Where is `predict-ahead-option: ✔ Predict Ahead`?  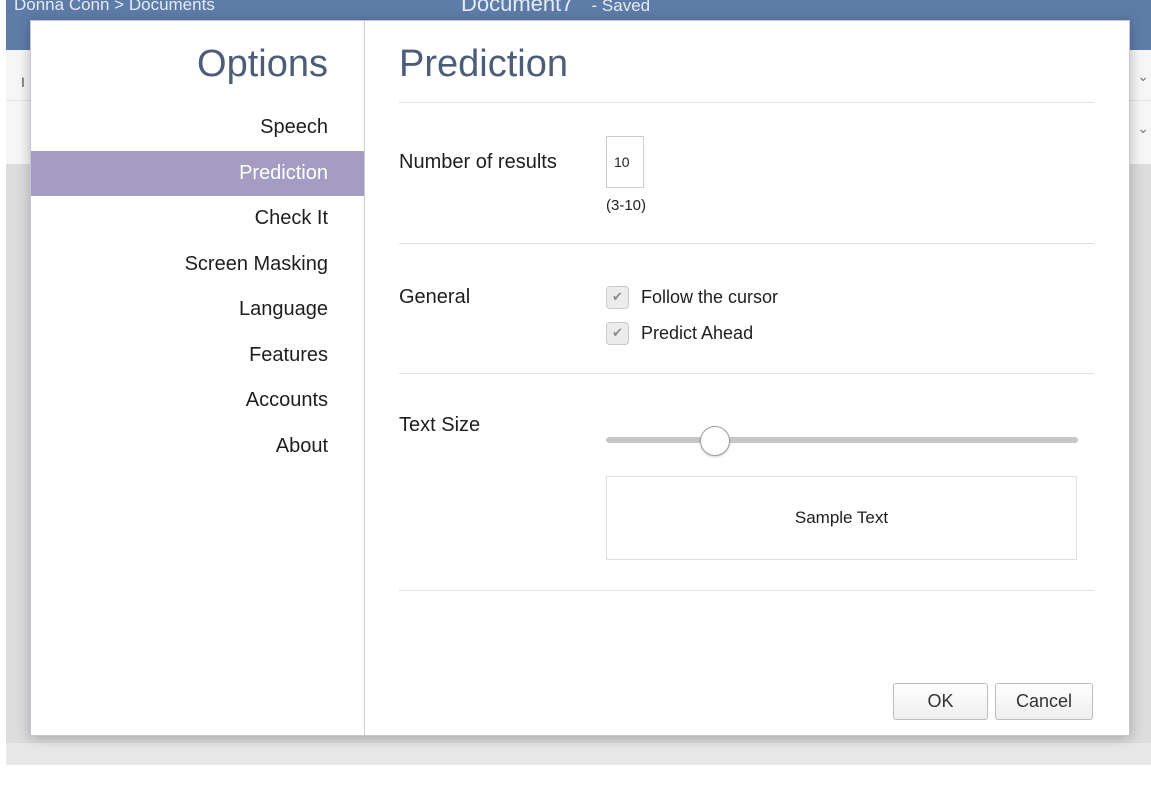 predict-ahead-option: ✔ Predict Ahead is located at coordinates (679, 333).